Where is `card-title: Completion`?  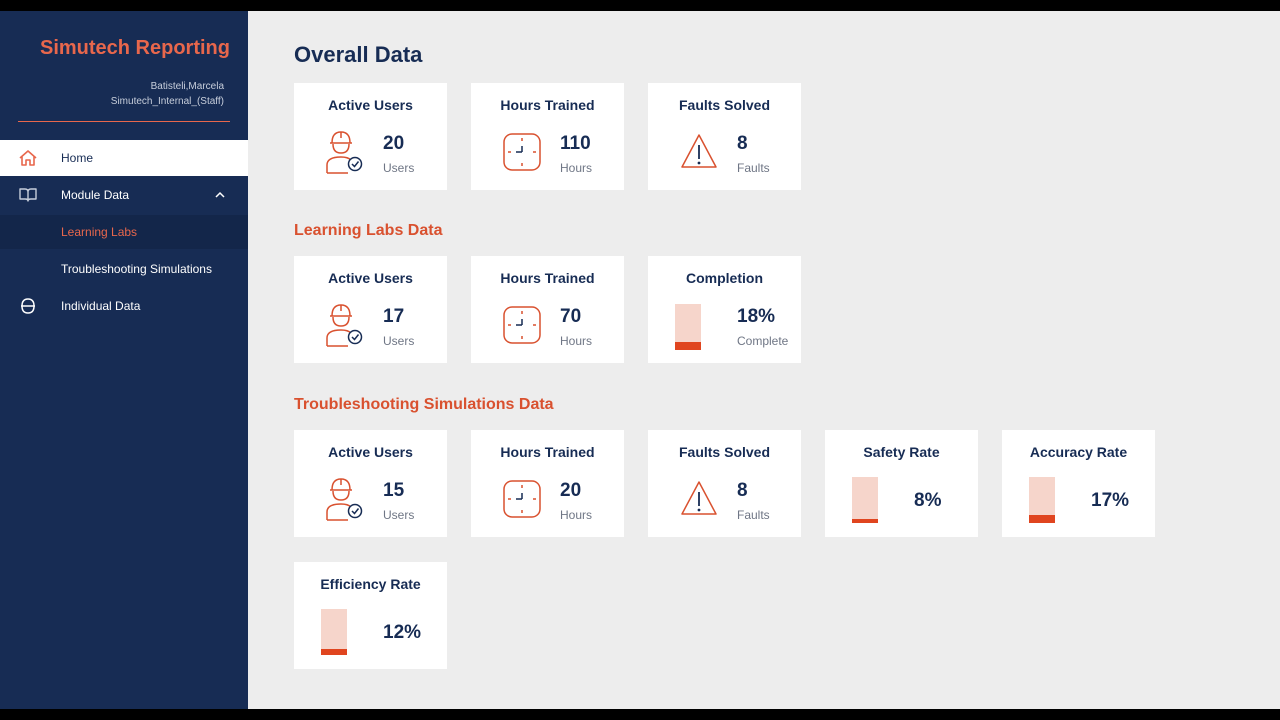
card-title: Completion is located at coordinates (724, 278).